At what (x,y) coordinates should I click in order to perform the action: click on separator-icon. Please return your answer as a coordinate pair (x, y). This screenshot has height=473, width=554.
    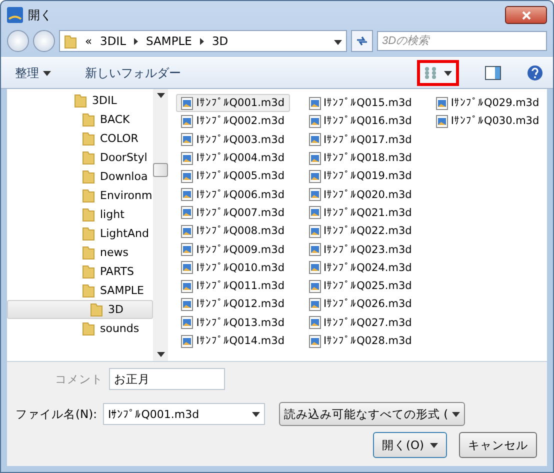
    Looking at the image, I should click on (136, 41).